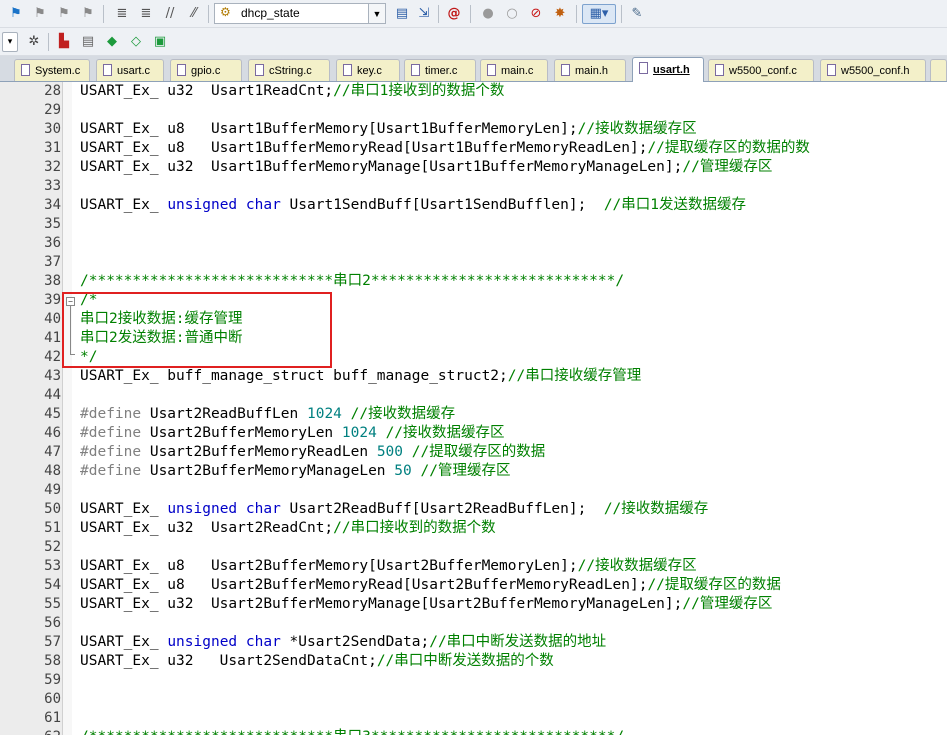 The width and height of the screenshot is (947, 735). Describe the element at coordinates (875, 70) in the screenshot. I see `tab-label: w5500_conf.h` at that location.